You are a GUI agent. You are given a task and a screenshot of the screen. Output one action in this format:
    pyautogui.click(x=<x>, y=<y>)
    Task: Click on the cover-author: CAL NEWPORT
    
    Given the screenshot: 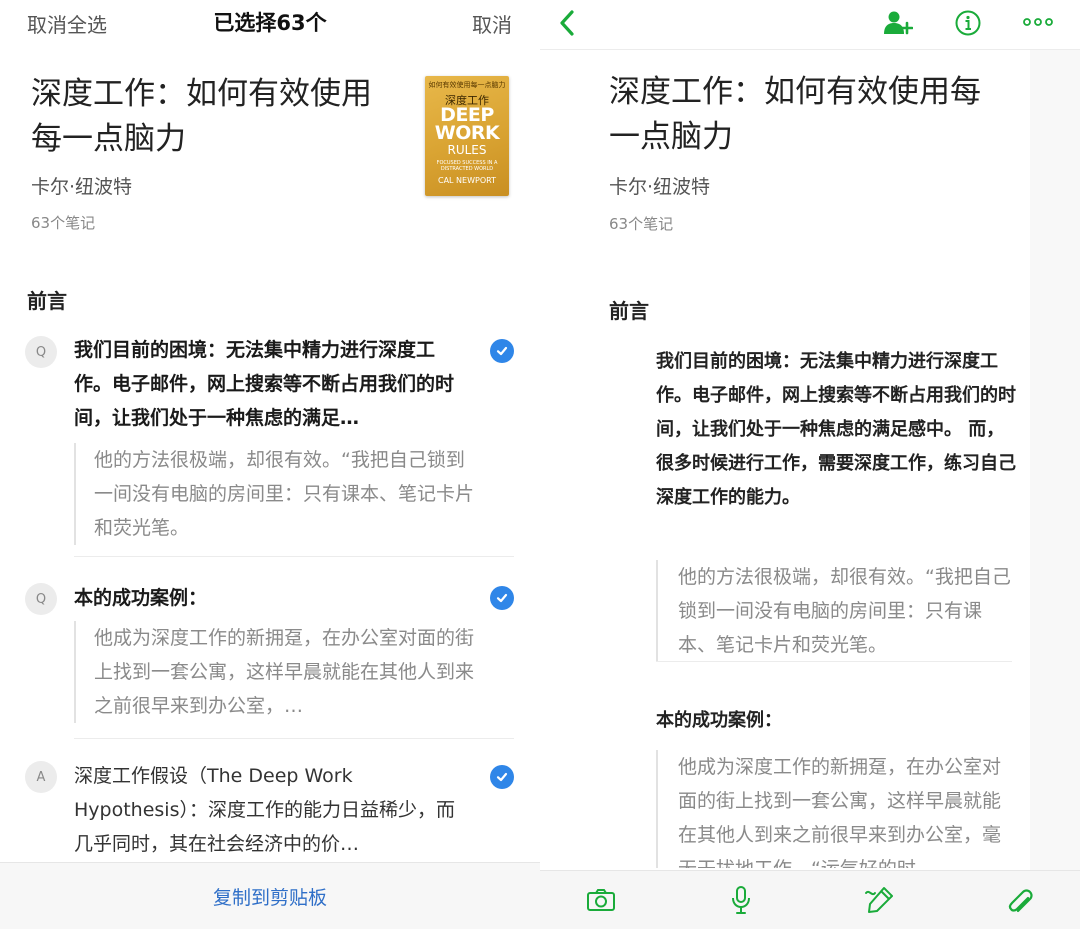 What is the action you would take?
    pyautogui.click(x=467, y=180)
    